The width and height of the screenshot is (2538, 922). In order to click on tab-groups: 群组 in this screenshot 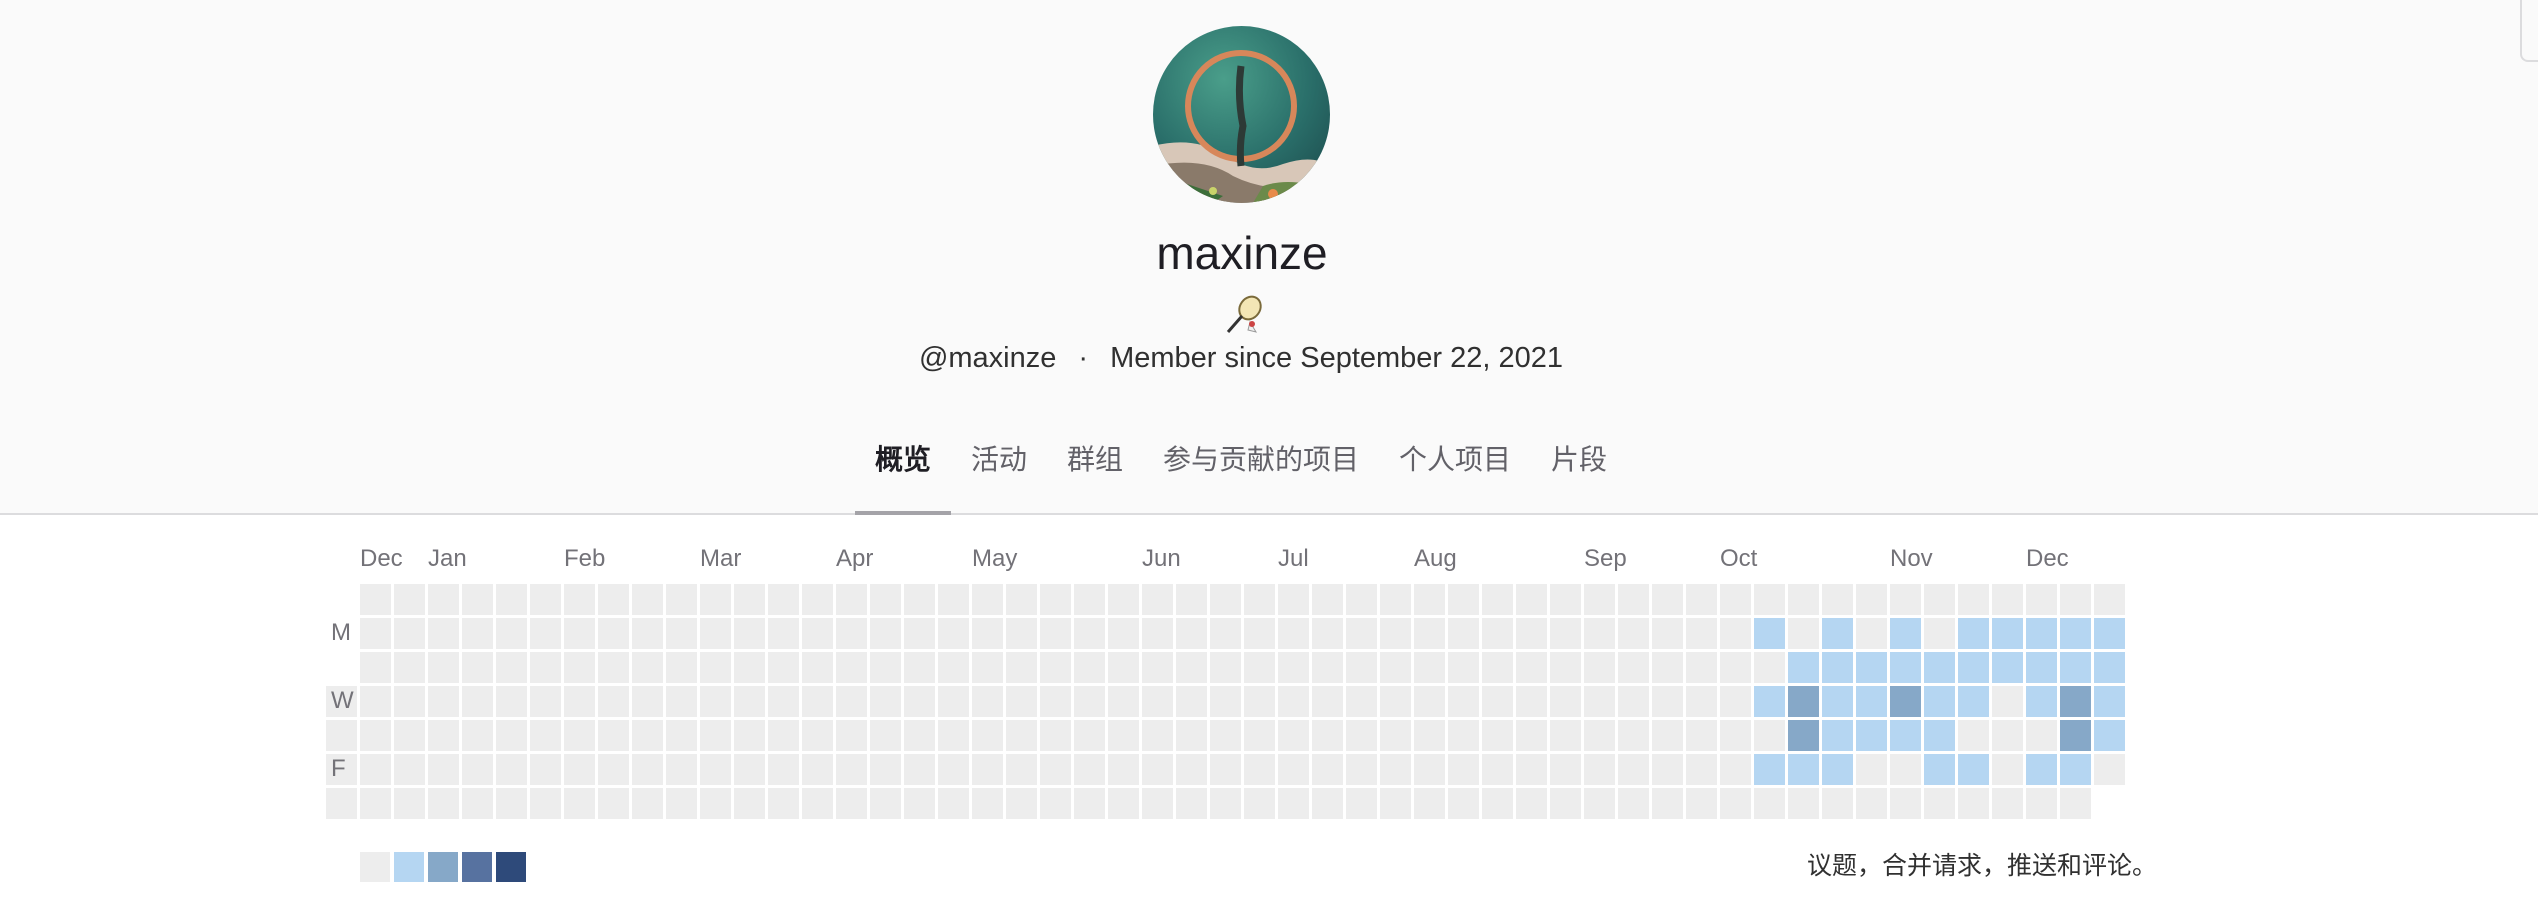, I will do `click(1095, 475)`.